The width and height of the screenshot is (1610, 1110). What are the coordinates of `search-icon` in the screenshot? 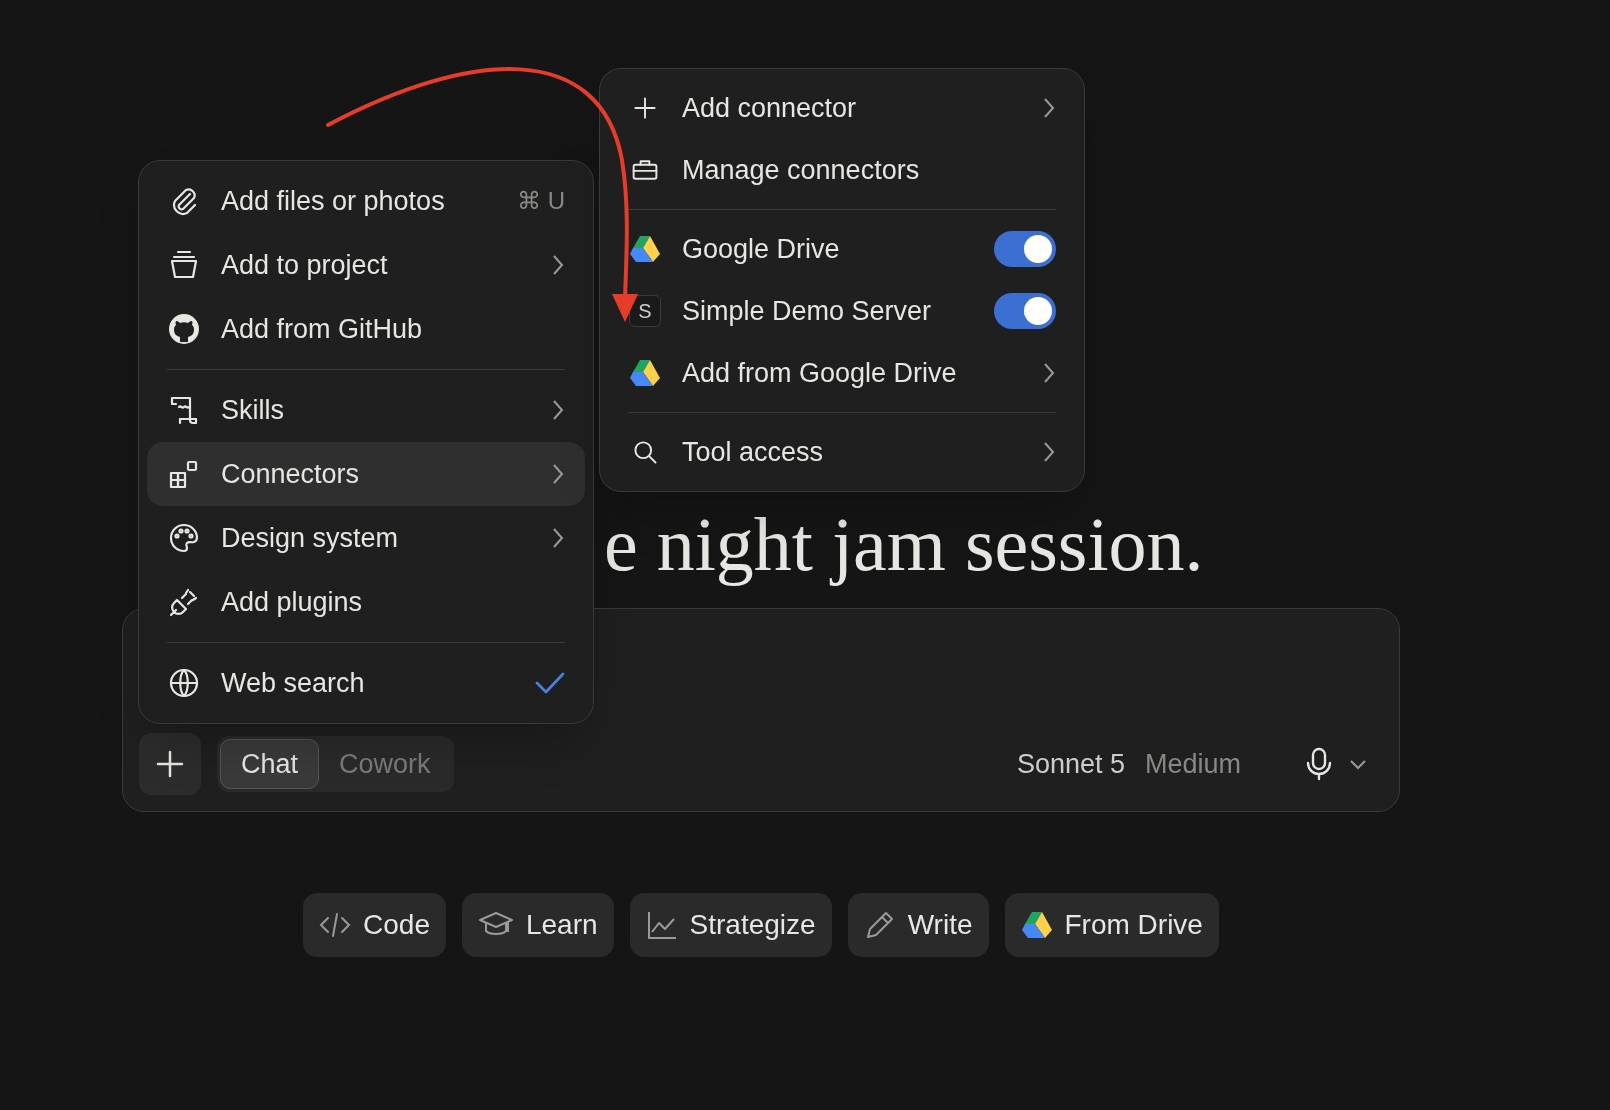 It's located at (645, 452).